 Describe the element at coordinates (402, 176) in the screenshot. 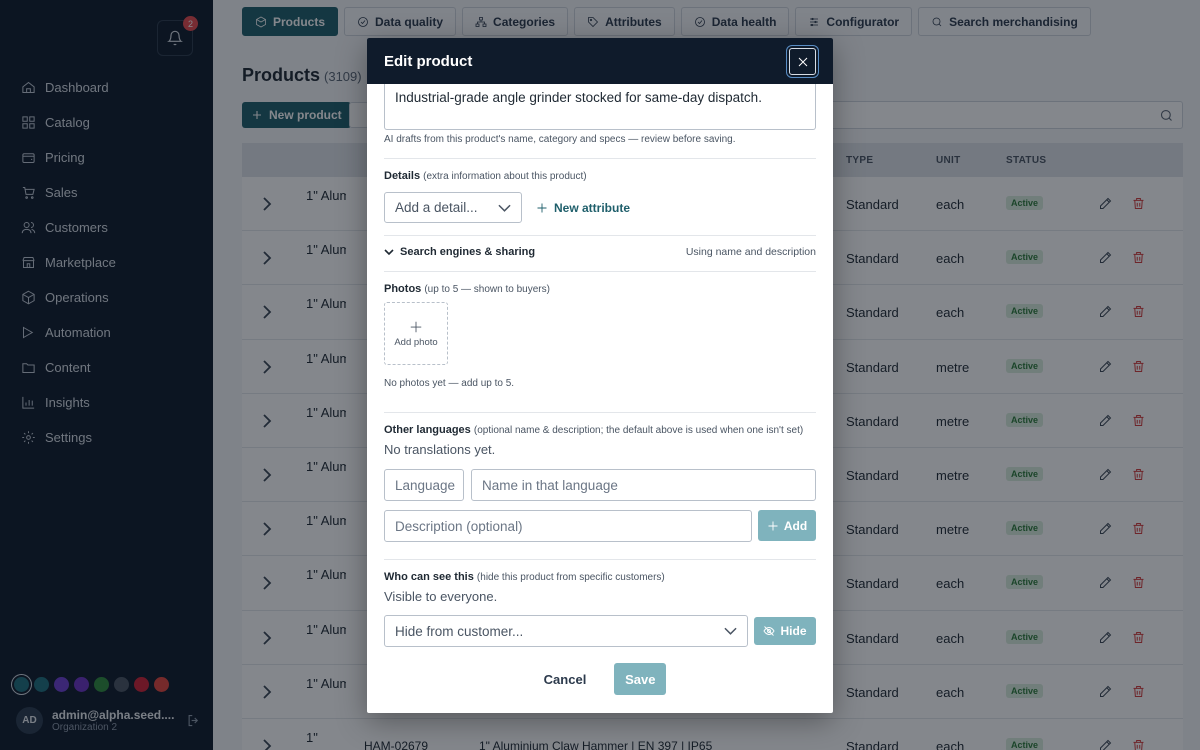

I see `details-label-text: Details` at that location.